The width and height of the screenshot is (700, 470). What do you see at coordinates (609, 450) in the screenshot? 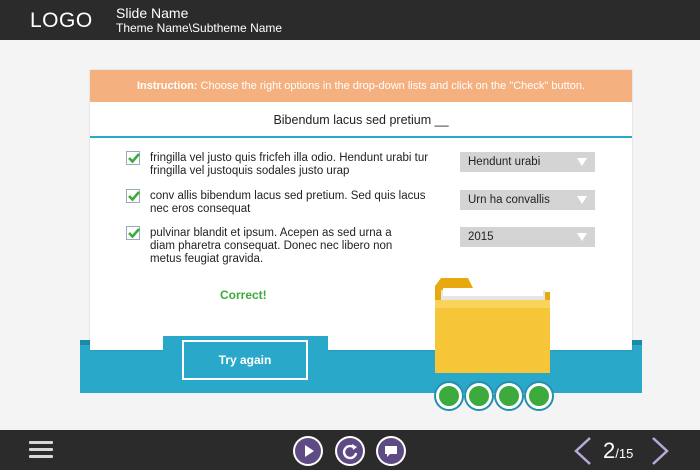
I see `page-current: 2` at bounding box center [609, 450].